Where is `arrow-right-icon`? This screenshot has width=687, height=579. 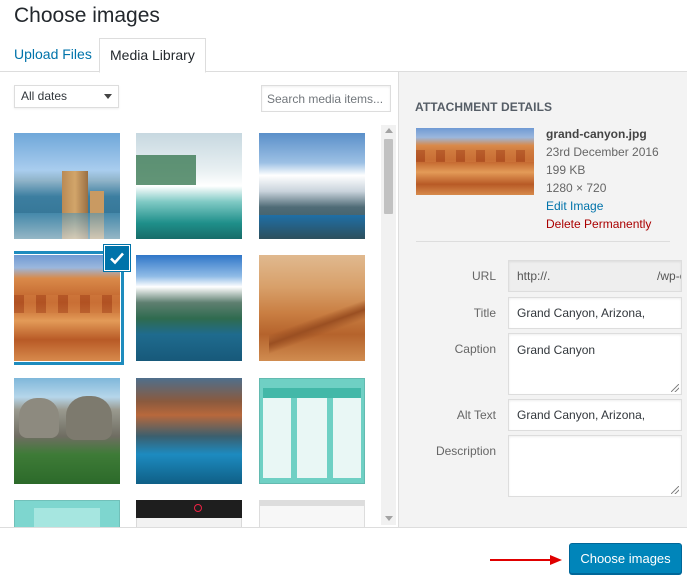
arrow-right-icon is located at coordinates (526, 560).